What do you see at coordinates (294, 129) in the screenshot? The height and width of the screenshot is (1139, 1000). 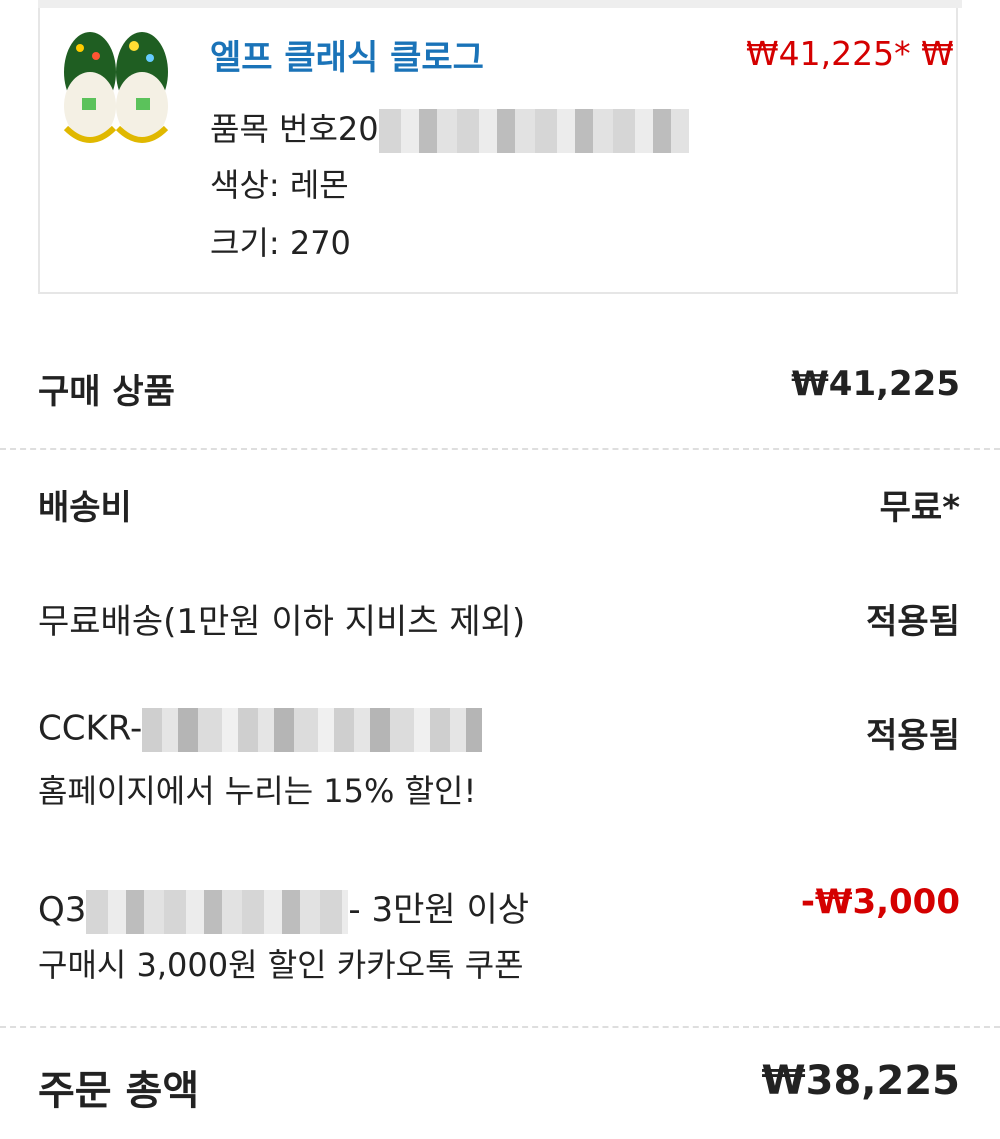 I see `item-number-label: 품목 번호20` at bounding box center [294, 129].